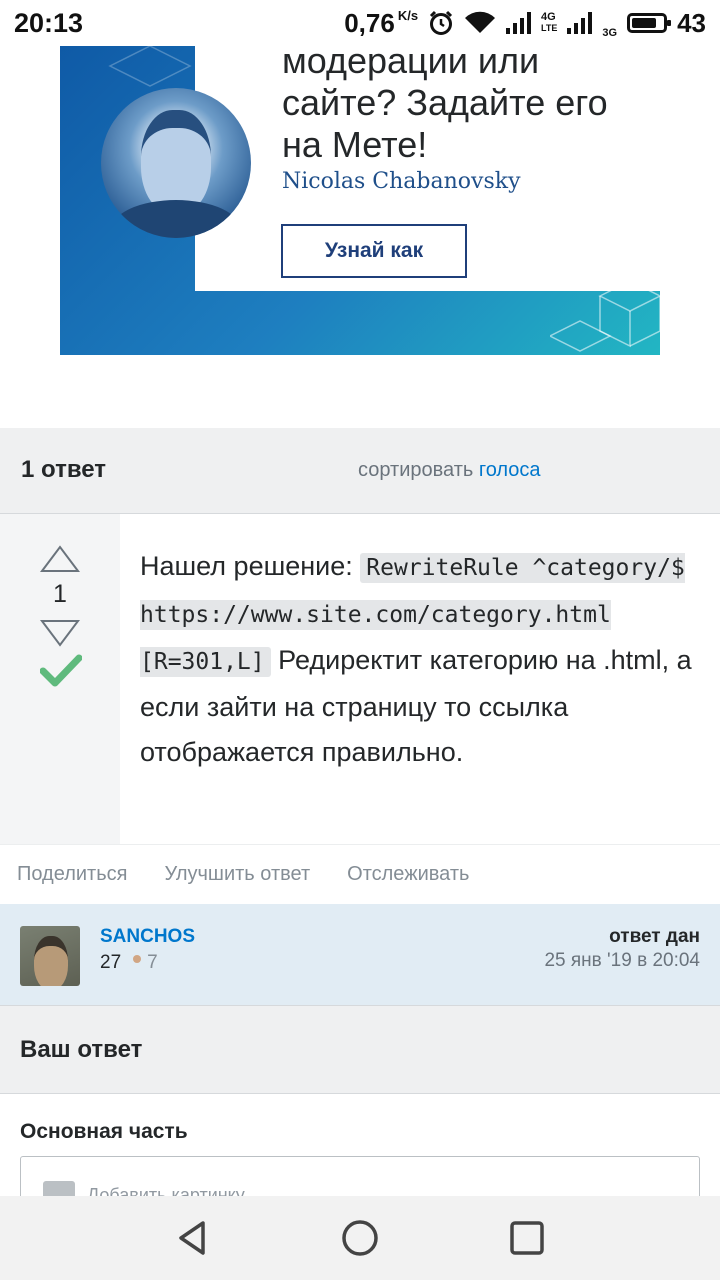 The image size is (720, 1280). What do you see at coordinates (510, 470) in the screenshot?
I see `sort-by-votes-link: голоса` at bounding box center [510, 470].